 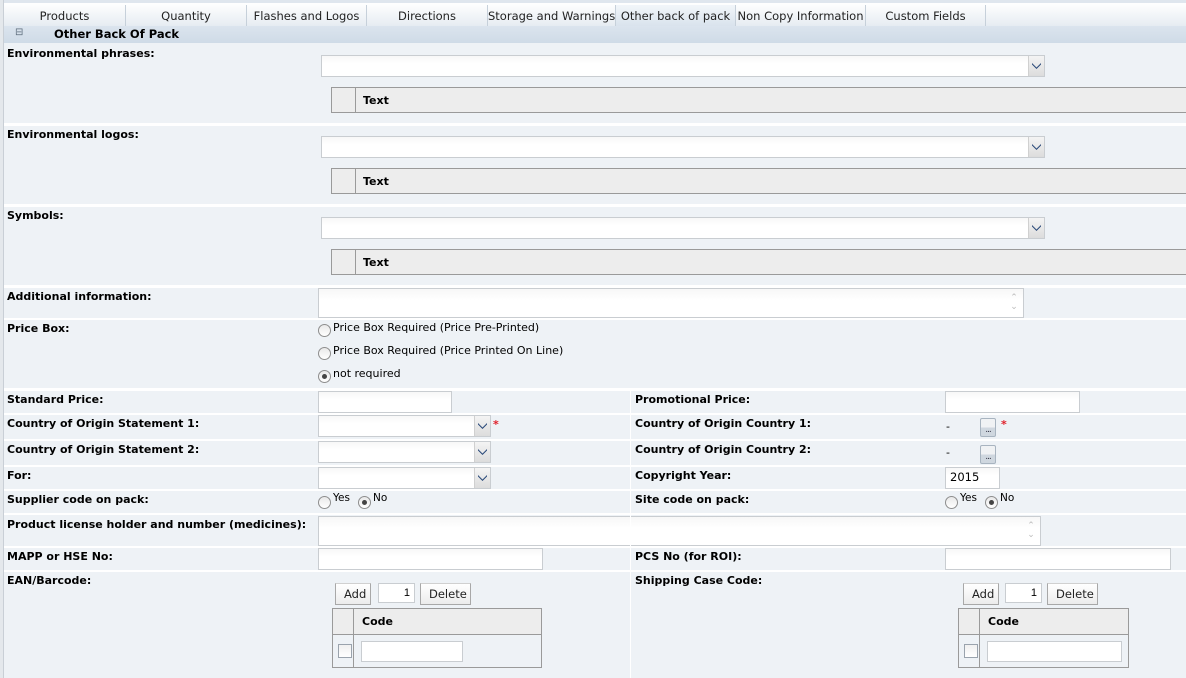 I want to click on shipping-code-grid: Code, so click(x=1043, y=638).